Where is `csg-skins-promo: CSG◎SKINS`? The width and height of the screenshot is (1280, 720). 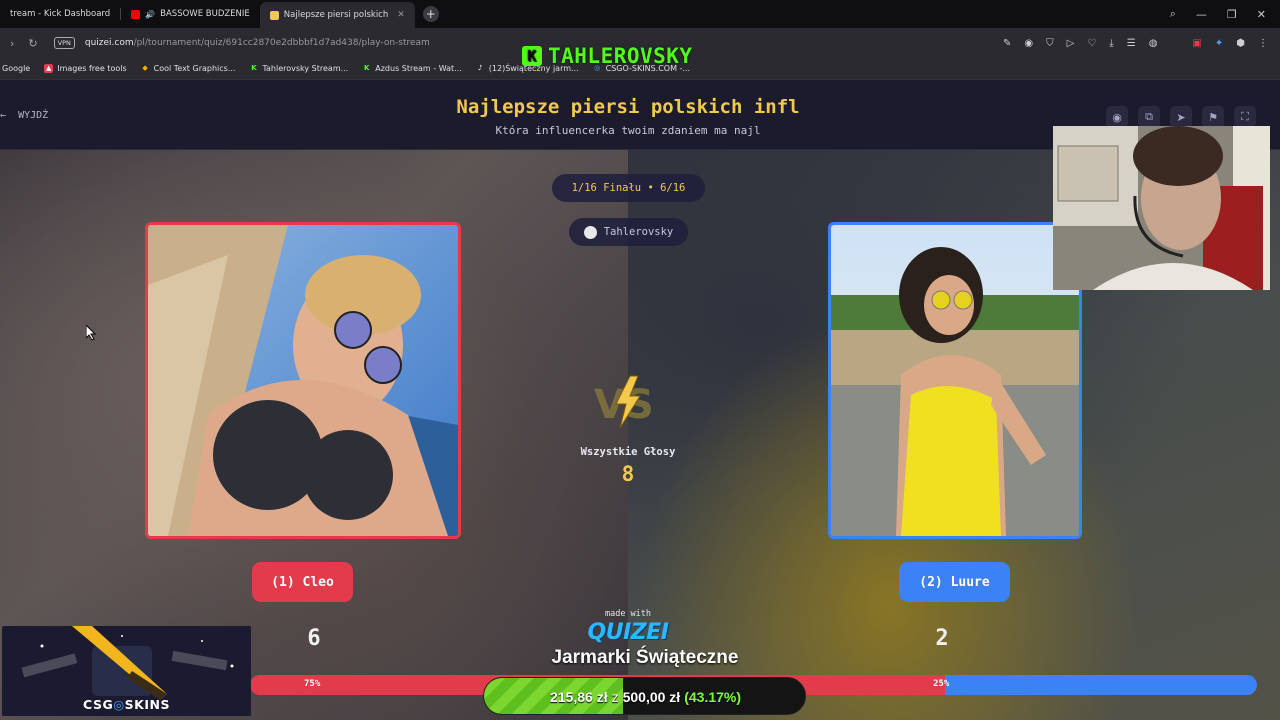
csg-skins-promo: CSG◎SKINS is located at coordinates (126, 671).